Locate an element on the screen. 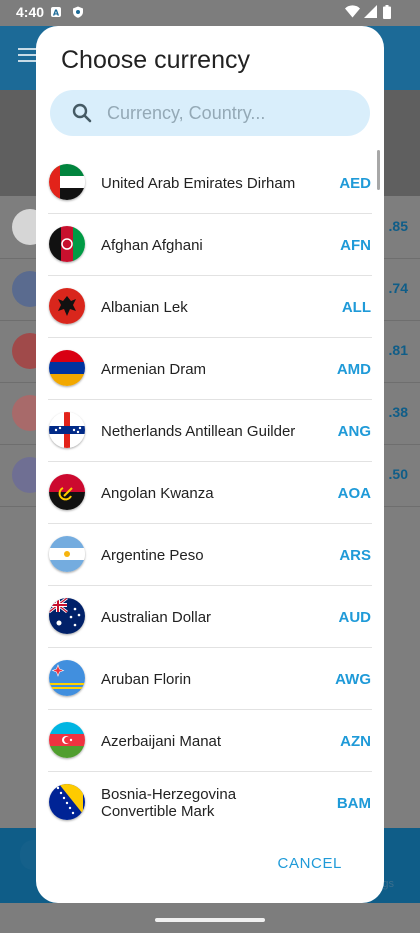 The width and height of the screenshot is (420, 933). currency-code: BAM is located at coordinates (353, 803).